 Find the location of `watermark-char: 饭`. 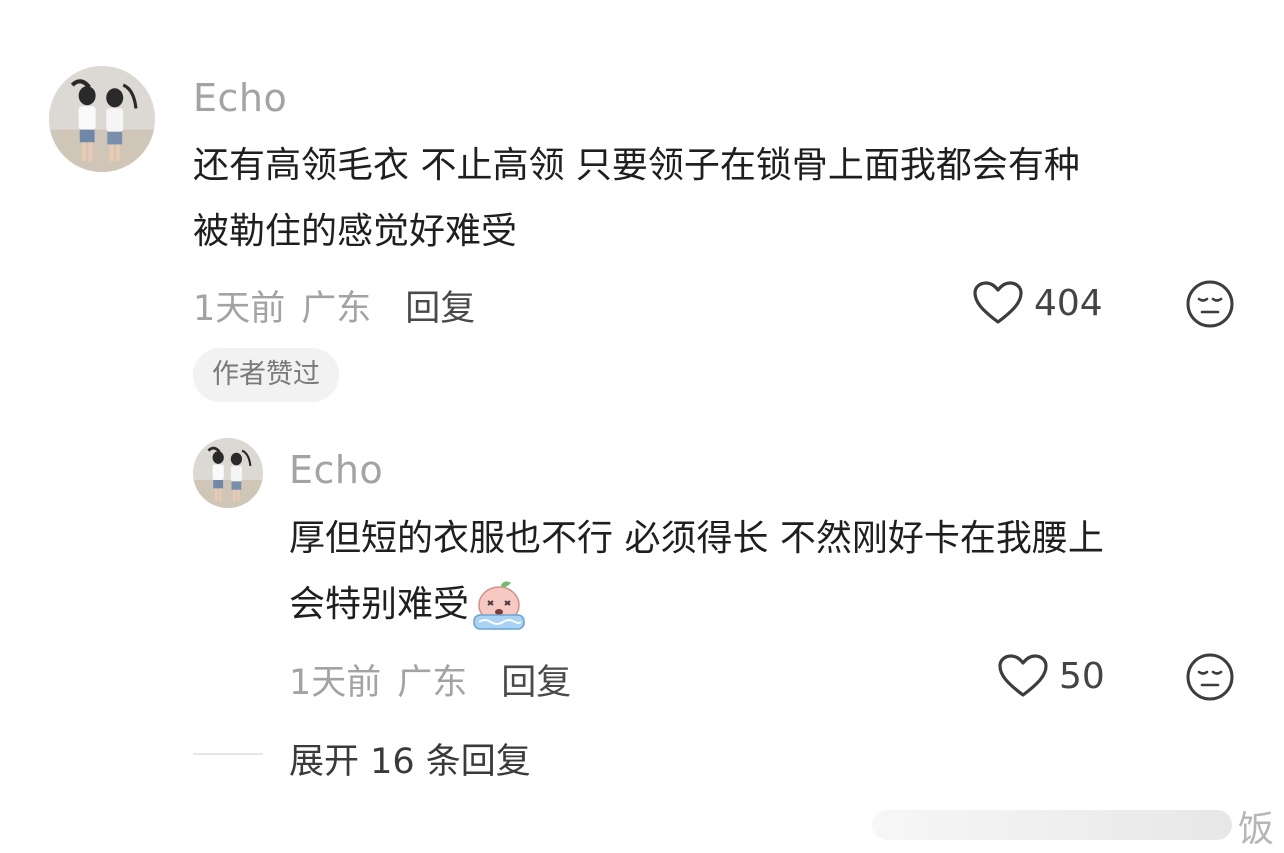

watermark-char: 饭 is located at coordinates (1256, 829).